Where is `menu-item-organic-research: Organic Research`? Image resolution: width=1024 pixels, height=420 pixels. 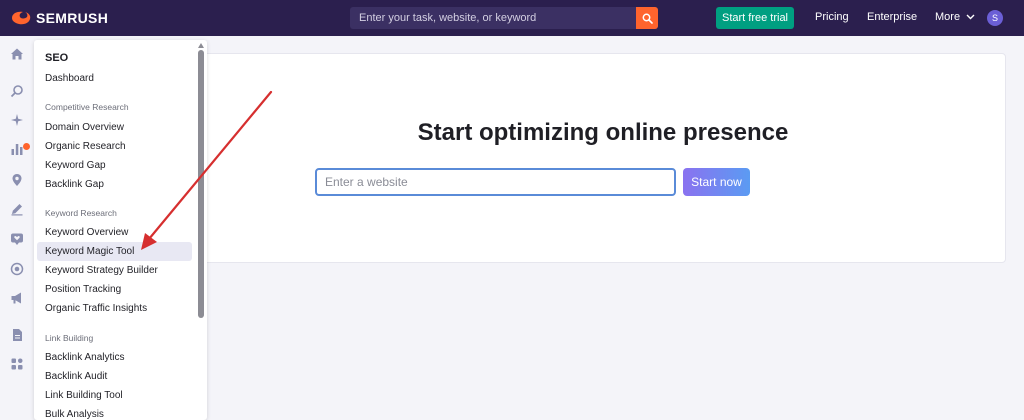
menu-item-organic-research: Organic Research is located at coordinates (114, 146).